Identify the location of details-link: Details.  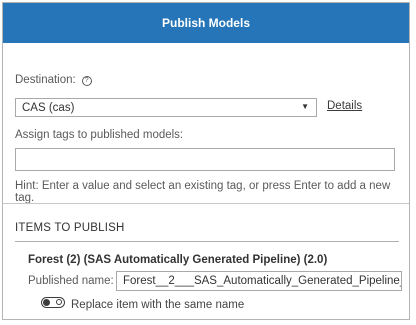
(344, 106).